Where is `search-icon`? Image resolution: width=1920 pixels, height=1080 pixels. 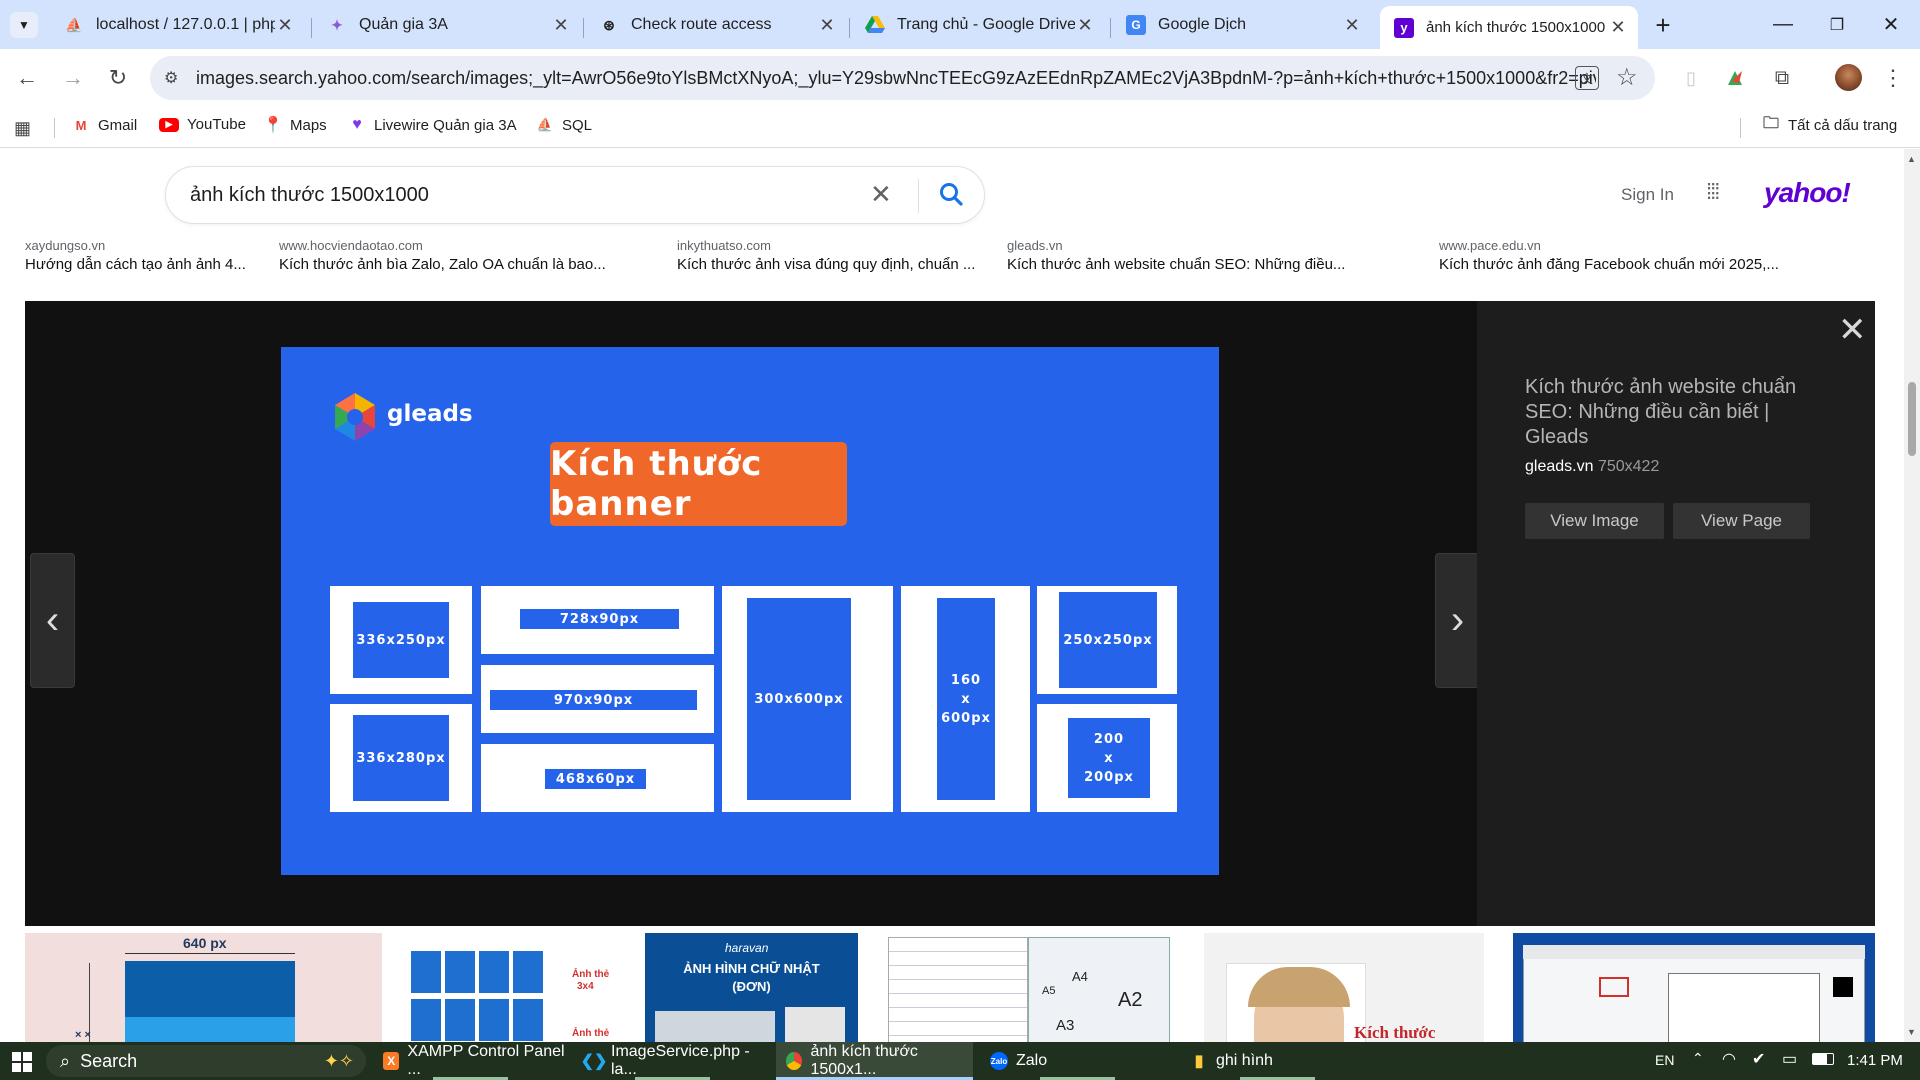
search-icon is located at coordinates (951, 196).